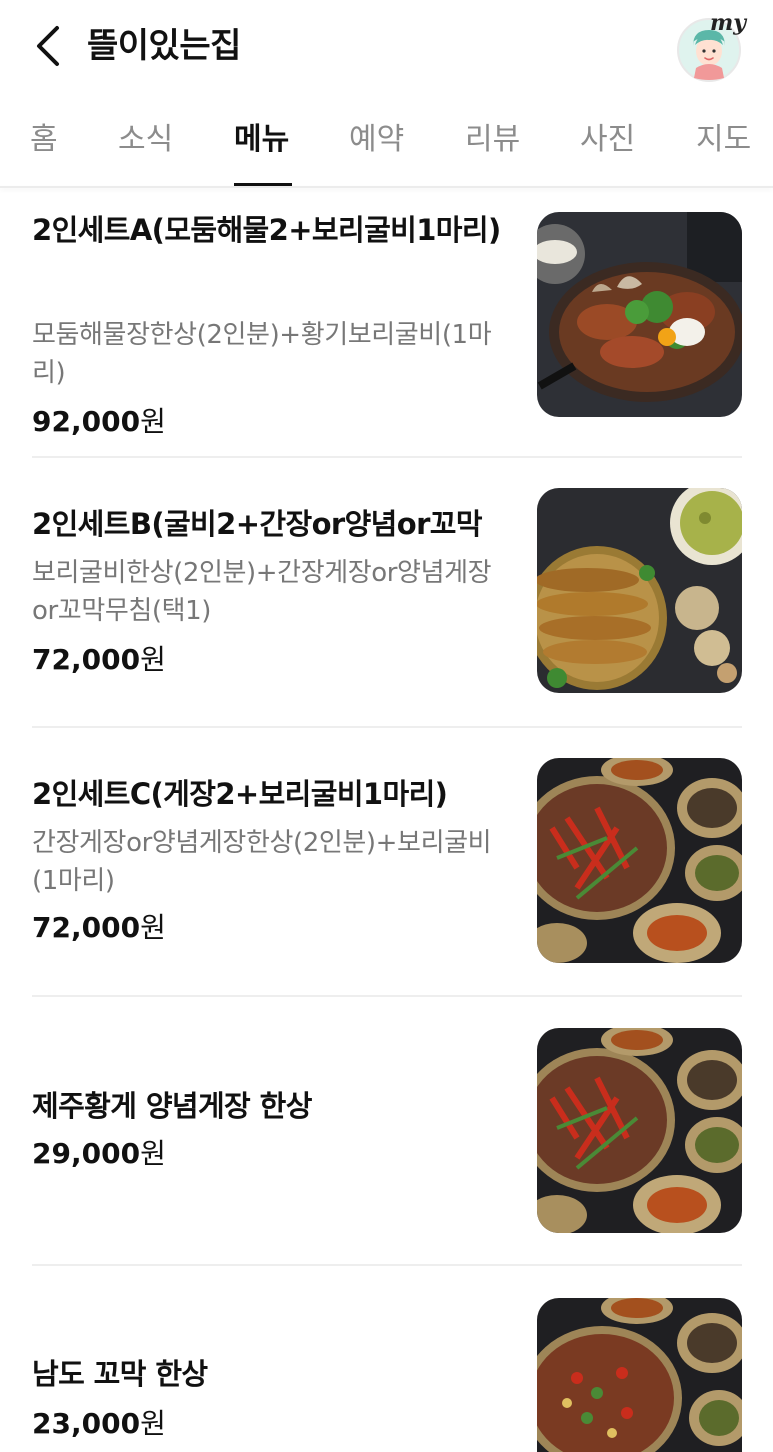  Describe the element at coordinates (86, 1153) in the screenshot. I see `price-value: 29,000` at that location.